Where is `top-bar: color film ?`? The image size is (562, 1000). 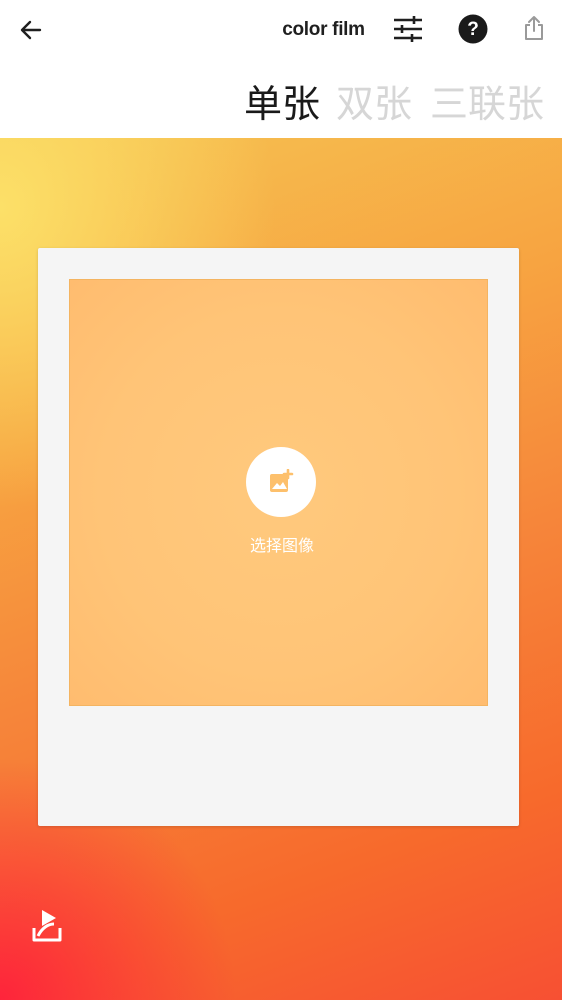 top-bar: color film ? is located at coordinates (281, 31).